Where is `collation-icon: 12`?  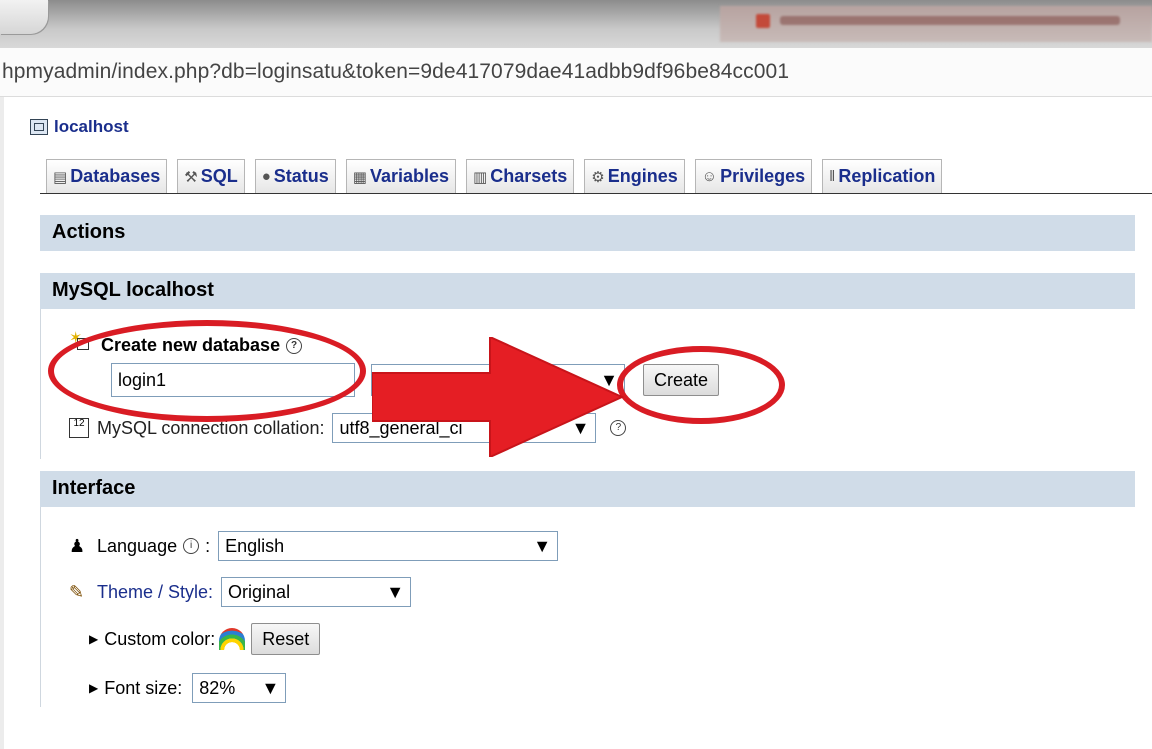 collation-icon: 12 is located at coordinates (79, 428).